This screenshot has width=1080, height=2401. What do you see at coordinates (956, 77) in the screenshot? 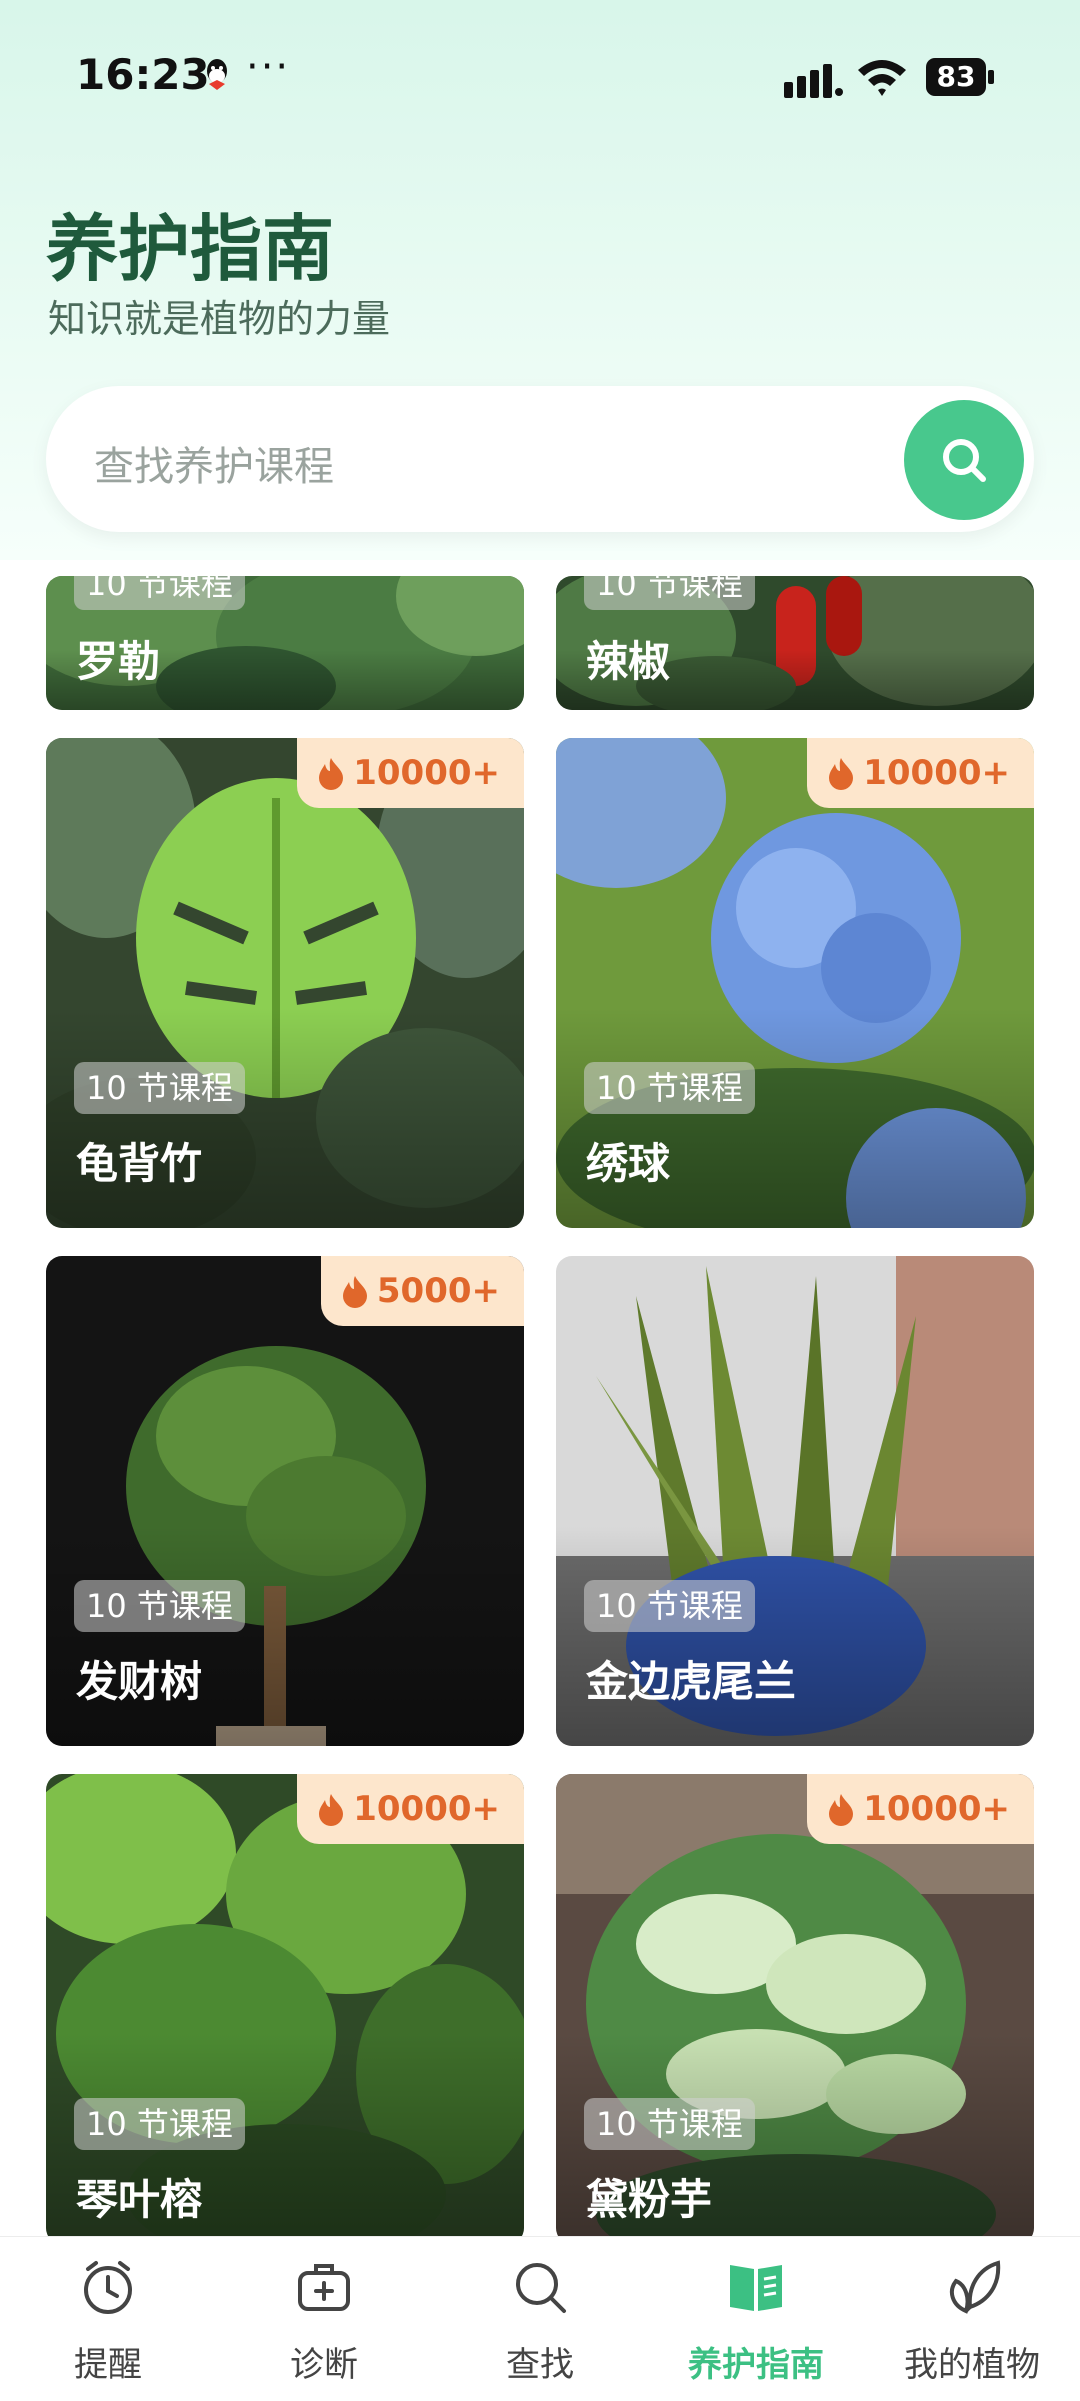
I see `battery-level: 83` at bounding box center [956, 77].